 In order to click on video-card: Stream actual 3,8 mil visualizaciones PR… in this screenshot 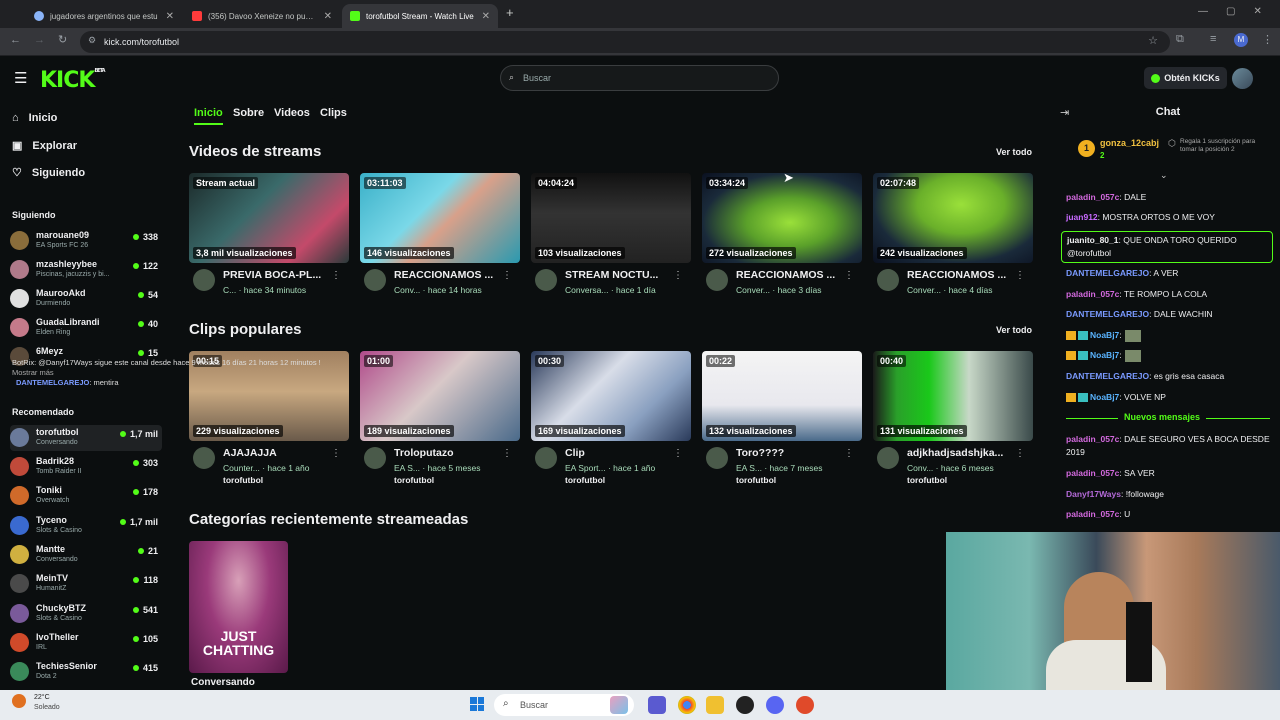, I will do `click(269, 243)`.